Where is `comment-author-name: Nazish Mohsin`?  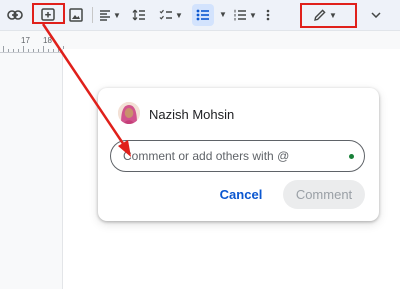
comment-author-name: Nazish Mohsin is located at coordinates (192, 114).